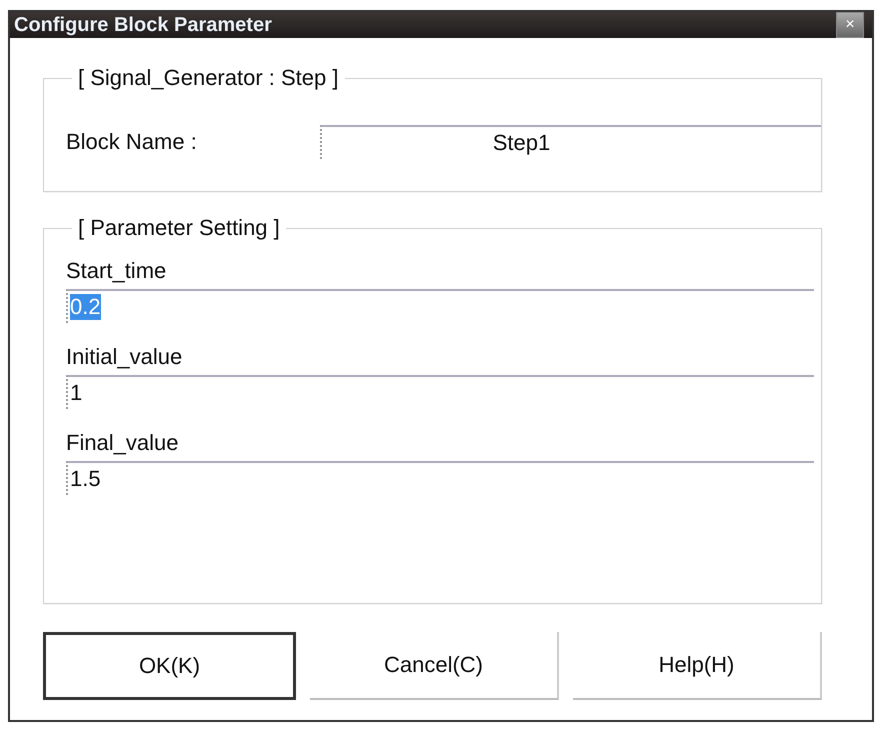  What do you see at coordinates (570, 142) in the screenshot?
I see `input-field: Step1` at bounding box center [570, 142].